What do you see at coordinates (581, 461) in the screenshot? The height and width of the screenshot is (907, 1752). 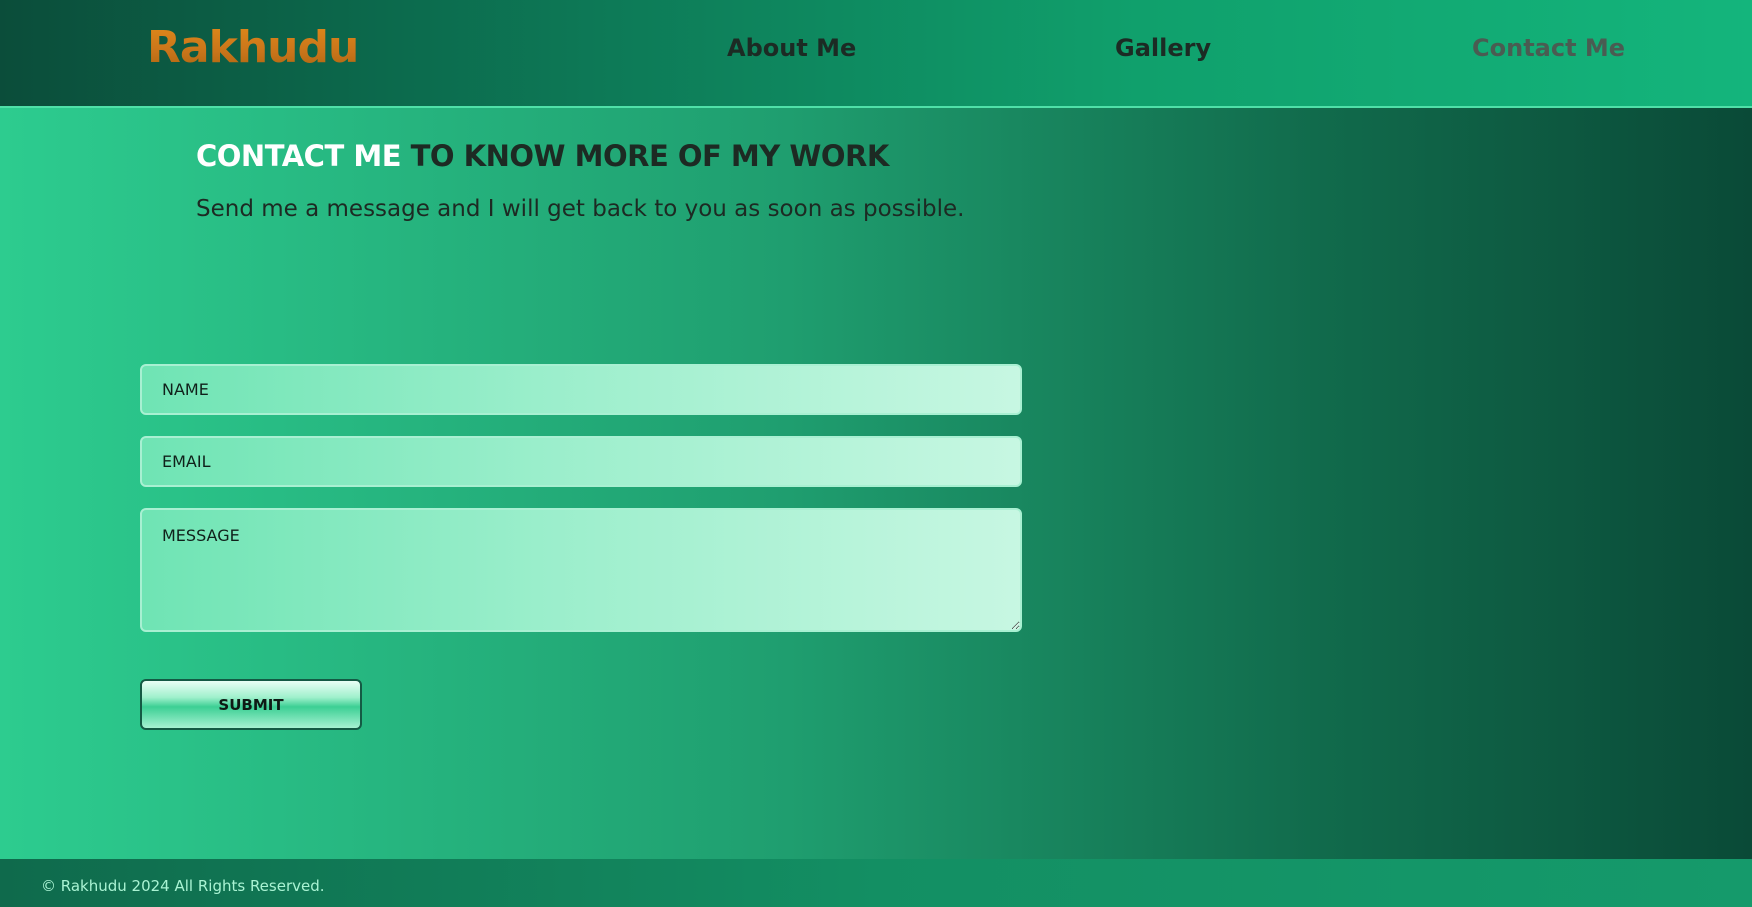 I see `email-field` at bounding box center [581, 461].